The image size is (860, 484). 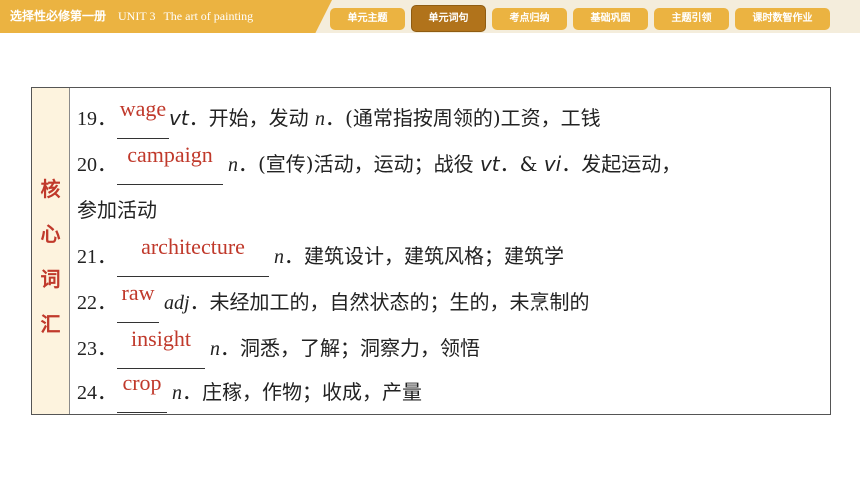 I want to click on answer-text: insight, so click(x=161, y=338).